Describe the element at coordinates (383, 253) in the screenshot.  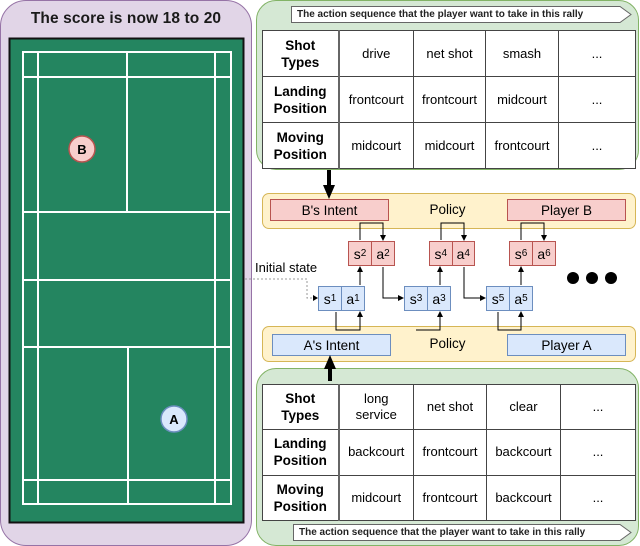
I see `action-a2: a2` at that location.